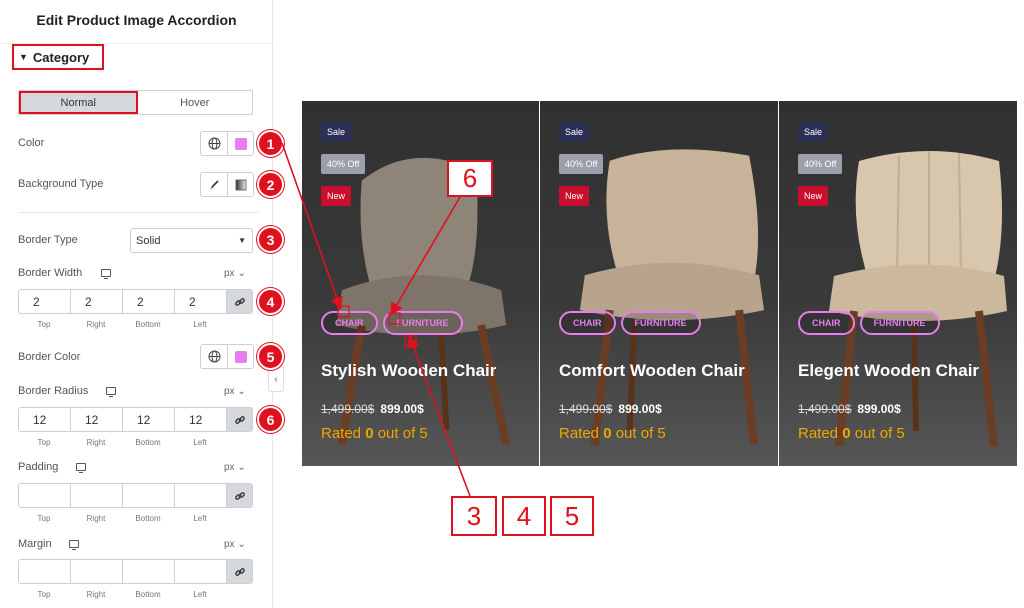 The height and width of the screenshot is (608, 1024). What do you see at coordinates (408, 371) in the screenshot?
I see `product-title: Stylish Wooden Chair` at bounding box center [408, 371].